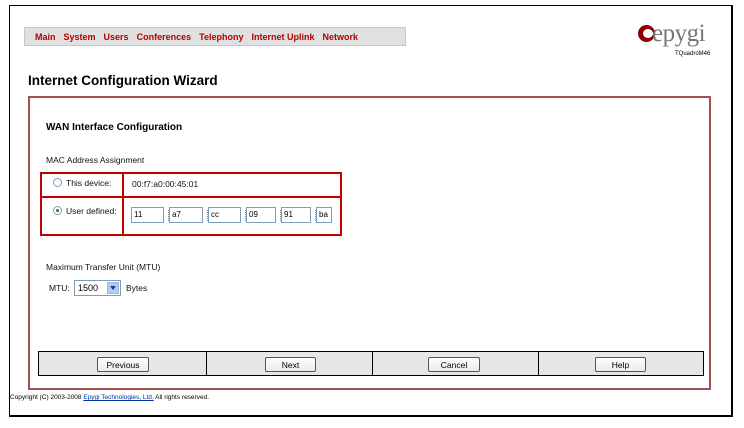  I want to click on mac-octet-4-input: 09, so click(261, 215).